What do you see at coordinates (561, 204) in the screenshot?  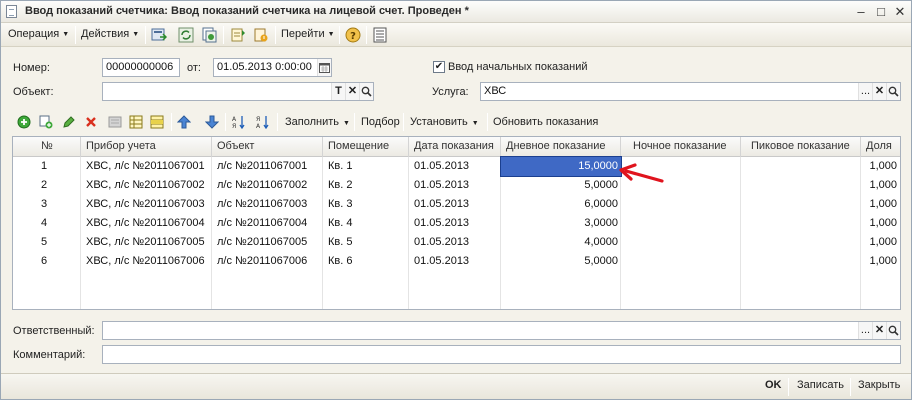 I see `cell-day-reading: 6,0000` at bounding box center [561, 204].